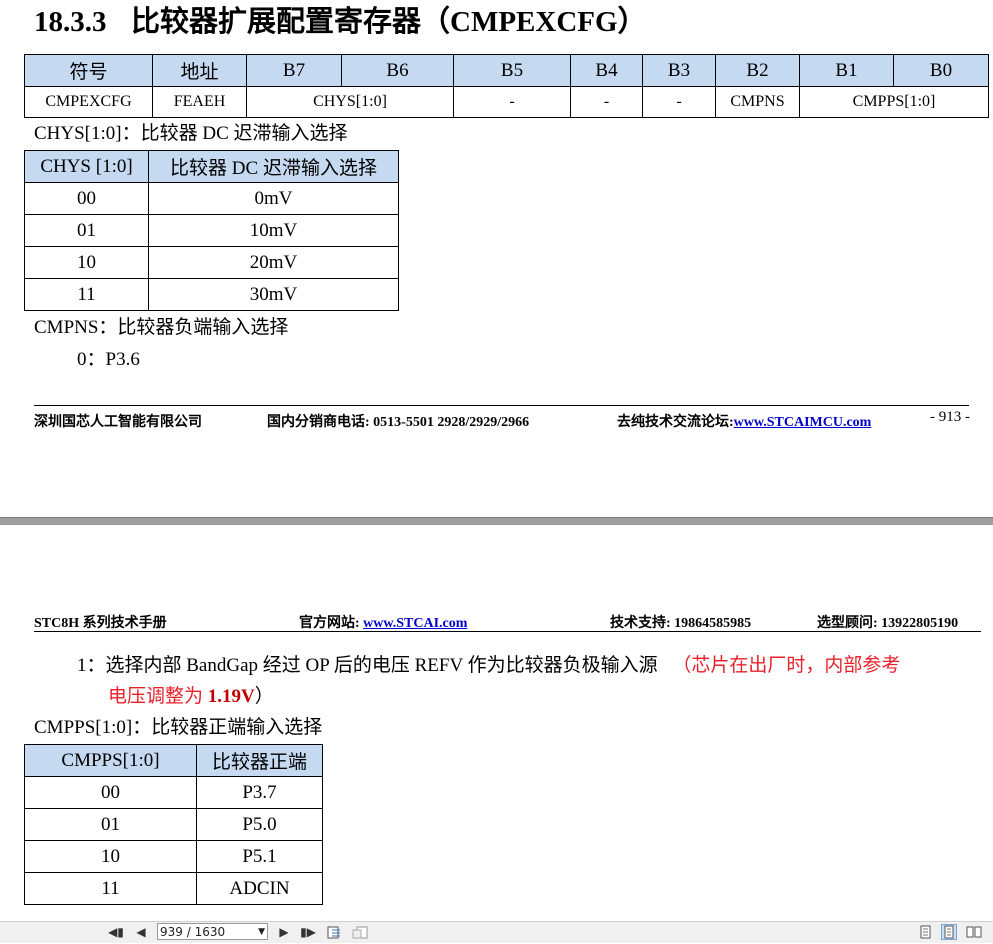  What do you see at coordinates (193, 932) in the screenshot?
I see `page-indicator: 939 / 1630` at bounding box center [193, 932].